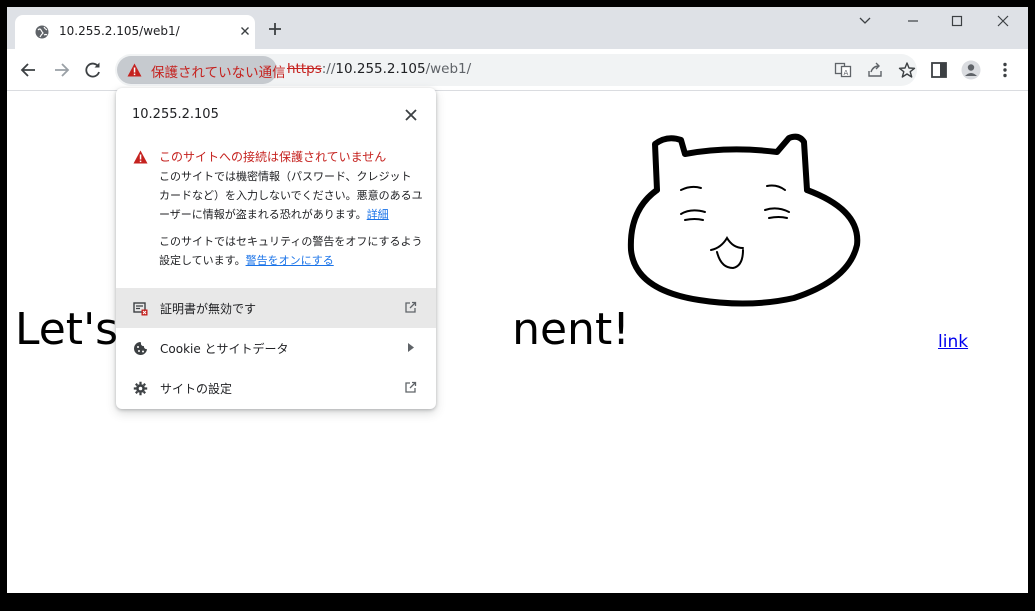  What do you see at coordinates (843, 70) in the screenshot?
I see `translate-icon: A` at bounding box center [843, 70].